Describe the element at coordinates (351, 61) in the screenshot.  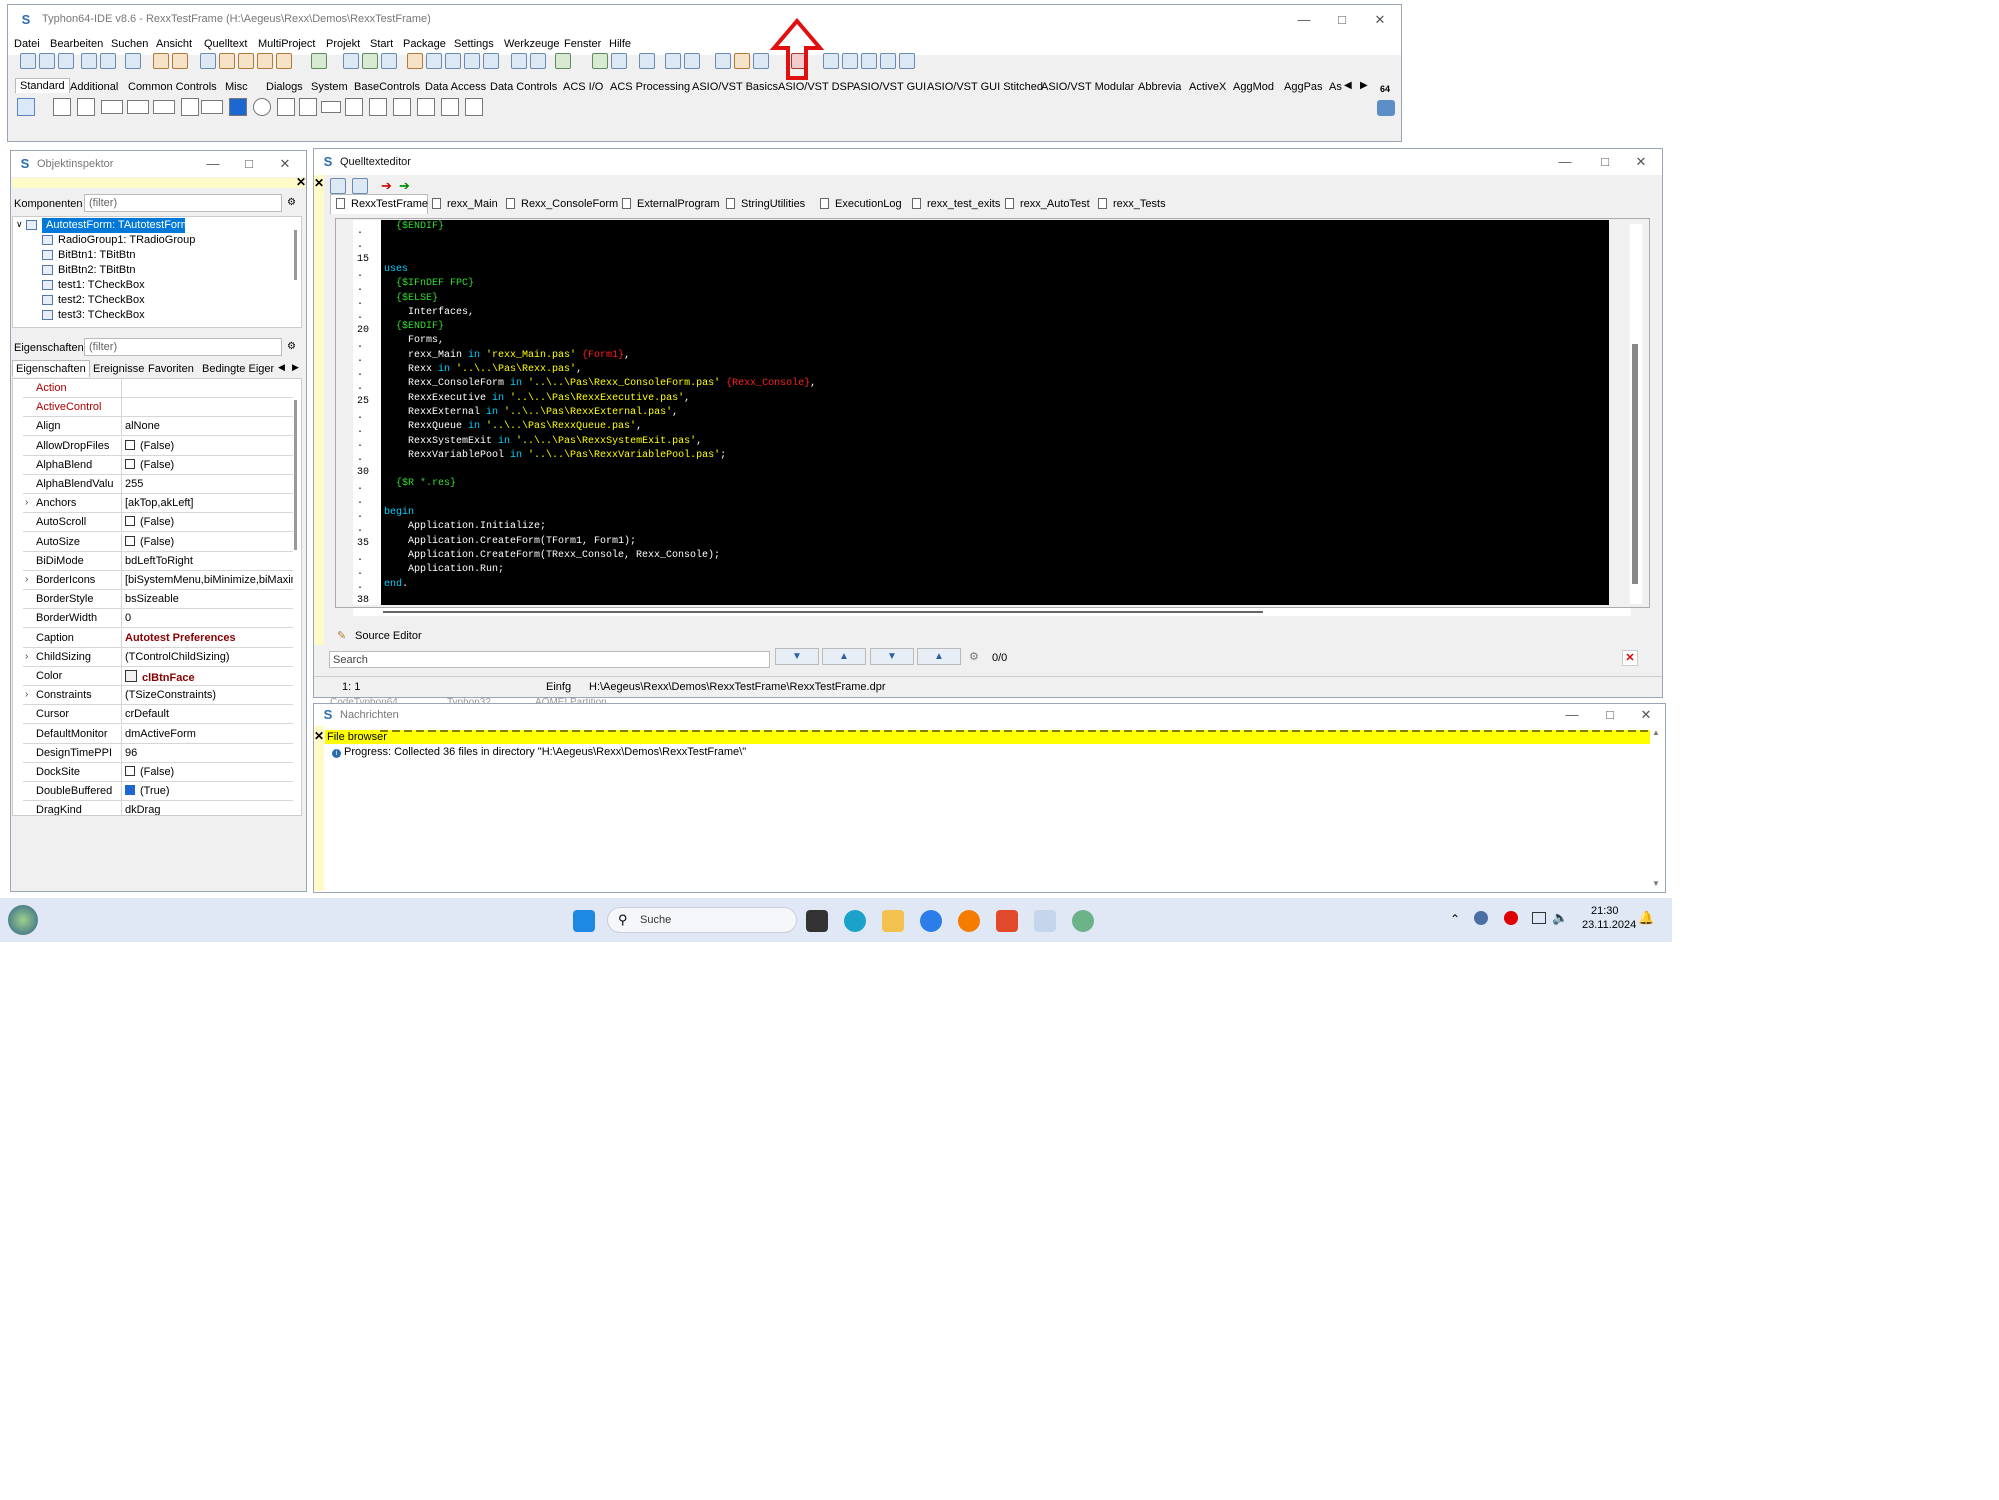
I see `save-icon` at that location.